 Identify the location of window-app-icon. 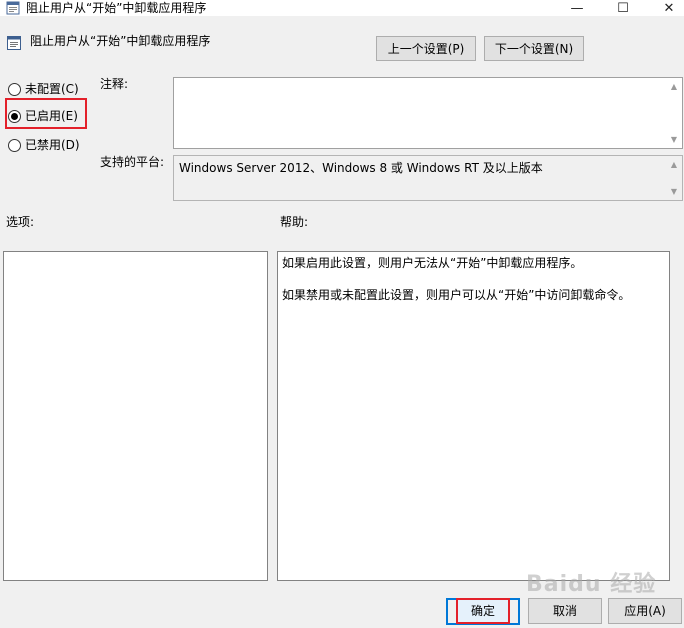
(13, 8).